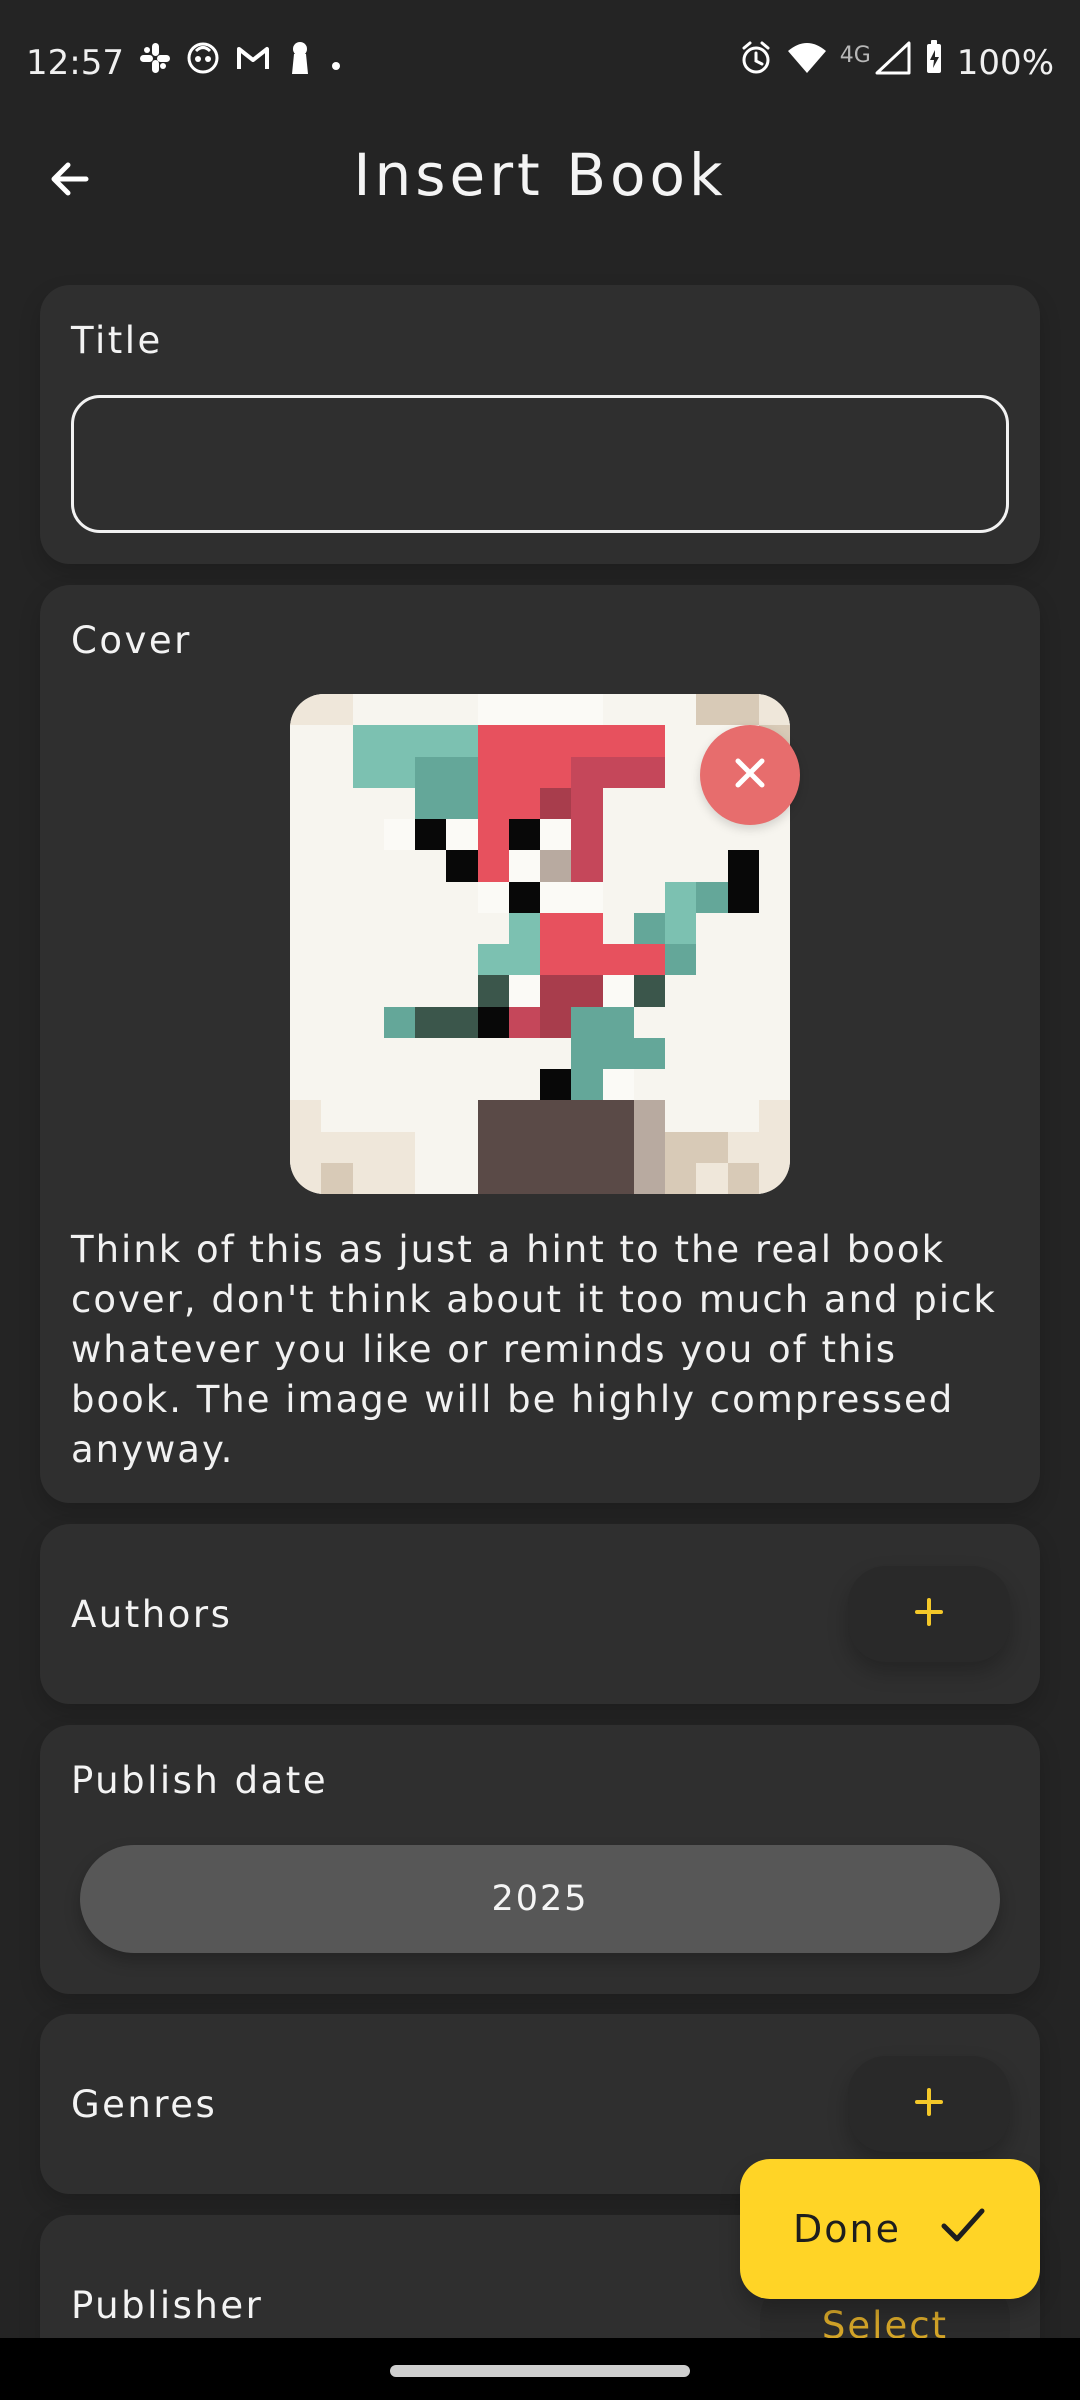  I want to click on home-indicator, so click(540, 2371).